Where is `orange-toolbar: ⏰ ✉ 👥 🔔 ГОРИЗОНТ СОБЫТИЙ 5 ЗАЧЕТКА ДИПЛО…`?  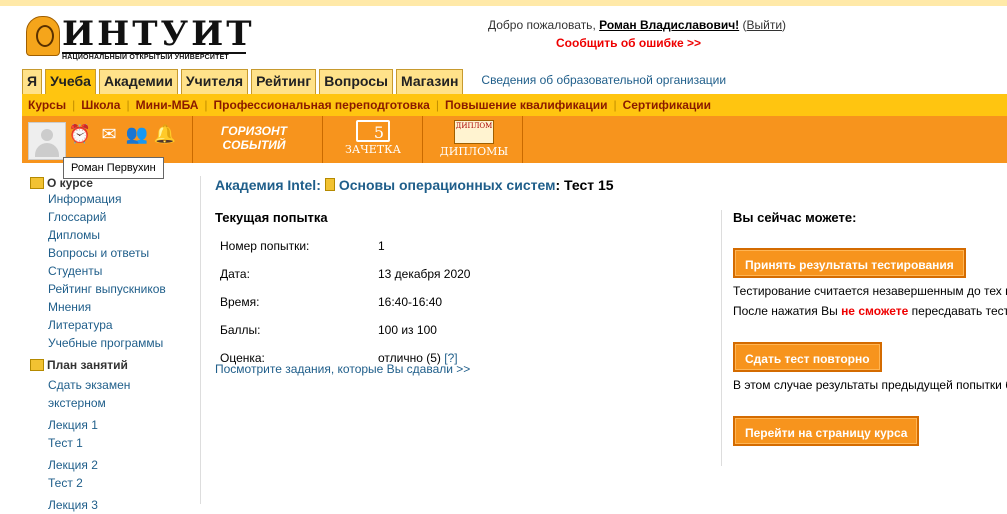 orange-toolbar: ⏰ ✉ 👥 🔔 ГОРИЗОНТ СОБЫТИЙ 5 ЗАЧЕТКА ДИПЛО… is located at coordinates (514, 139).